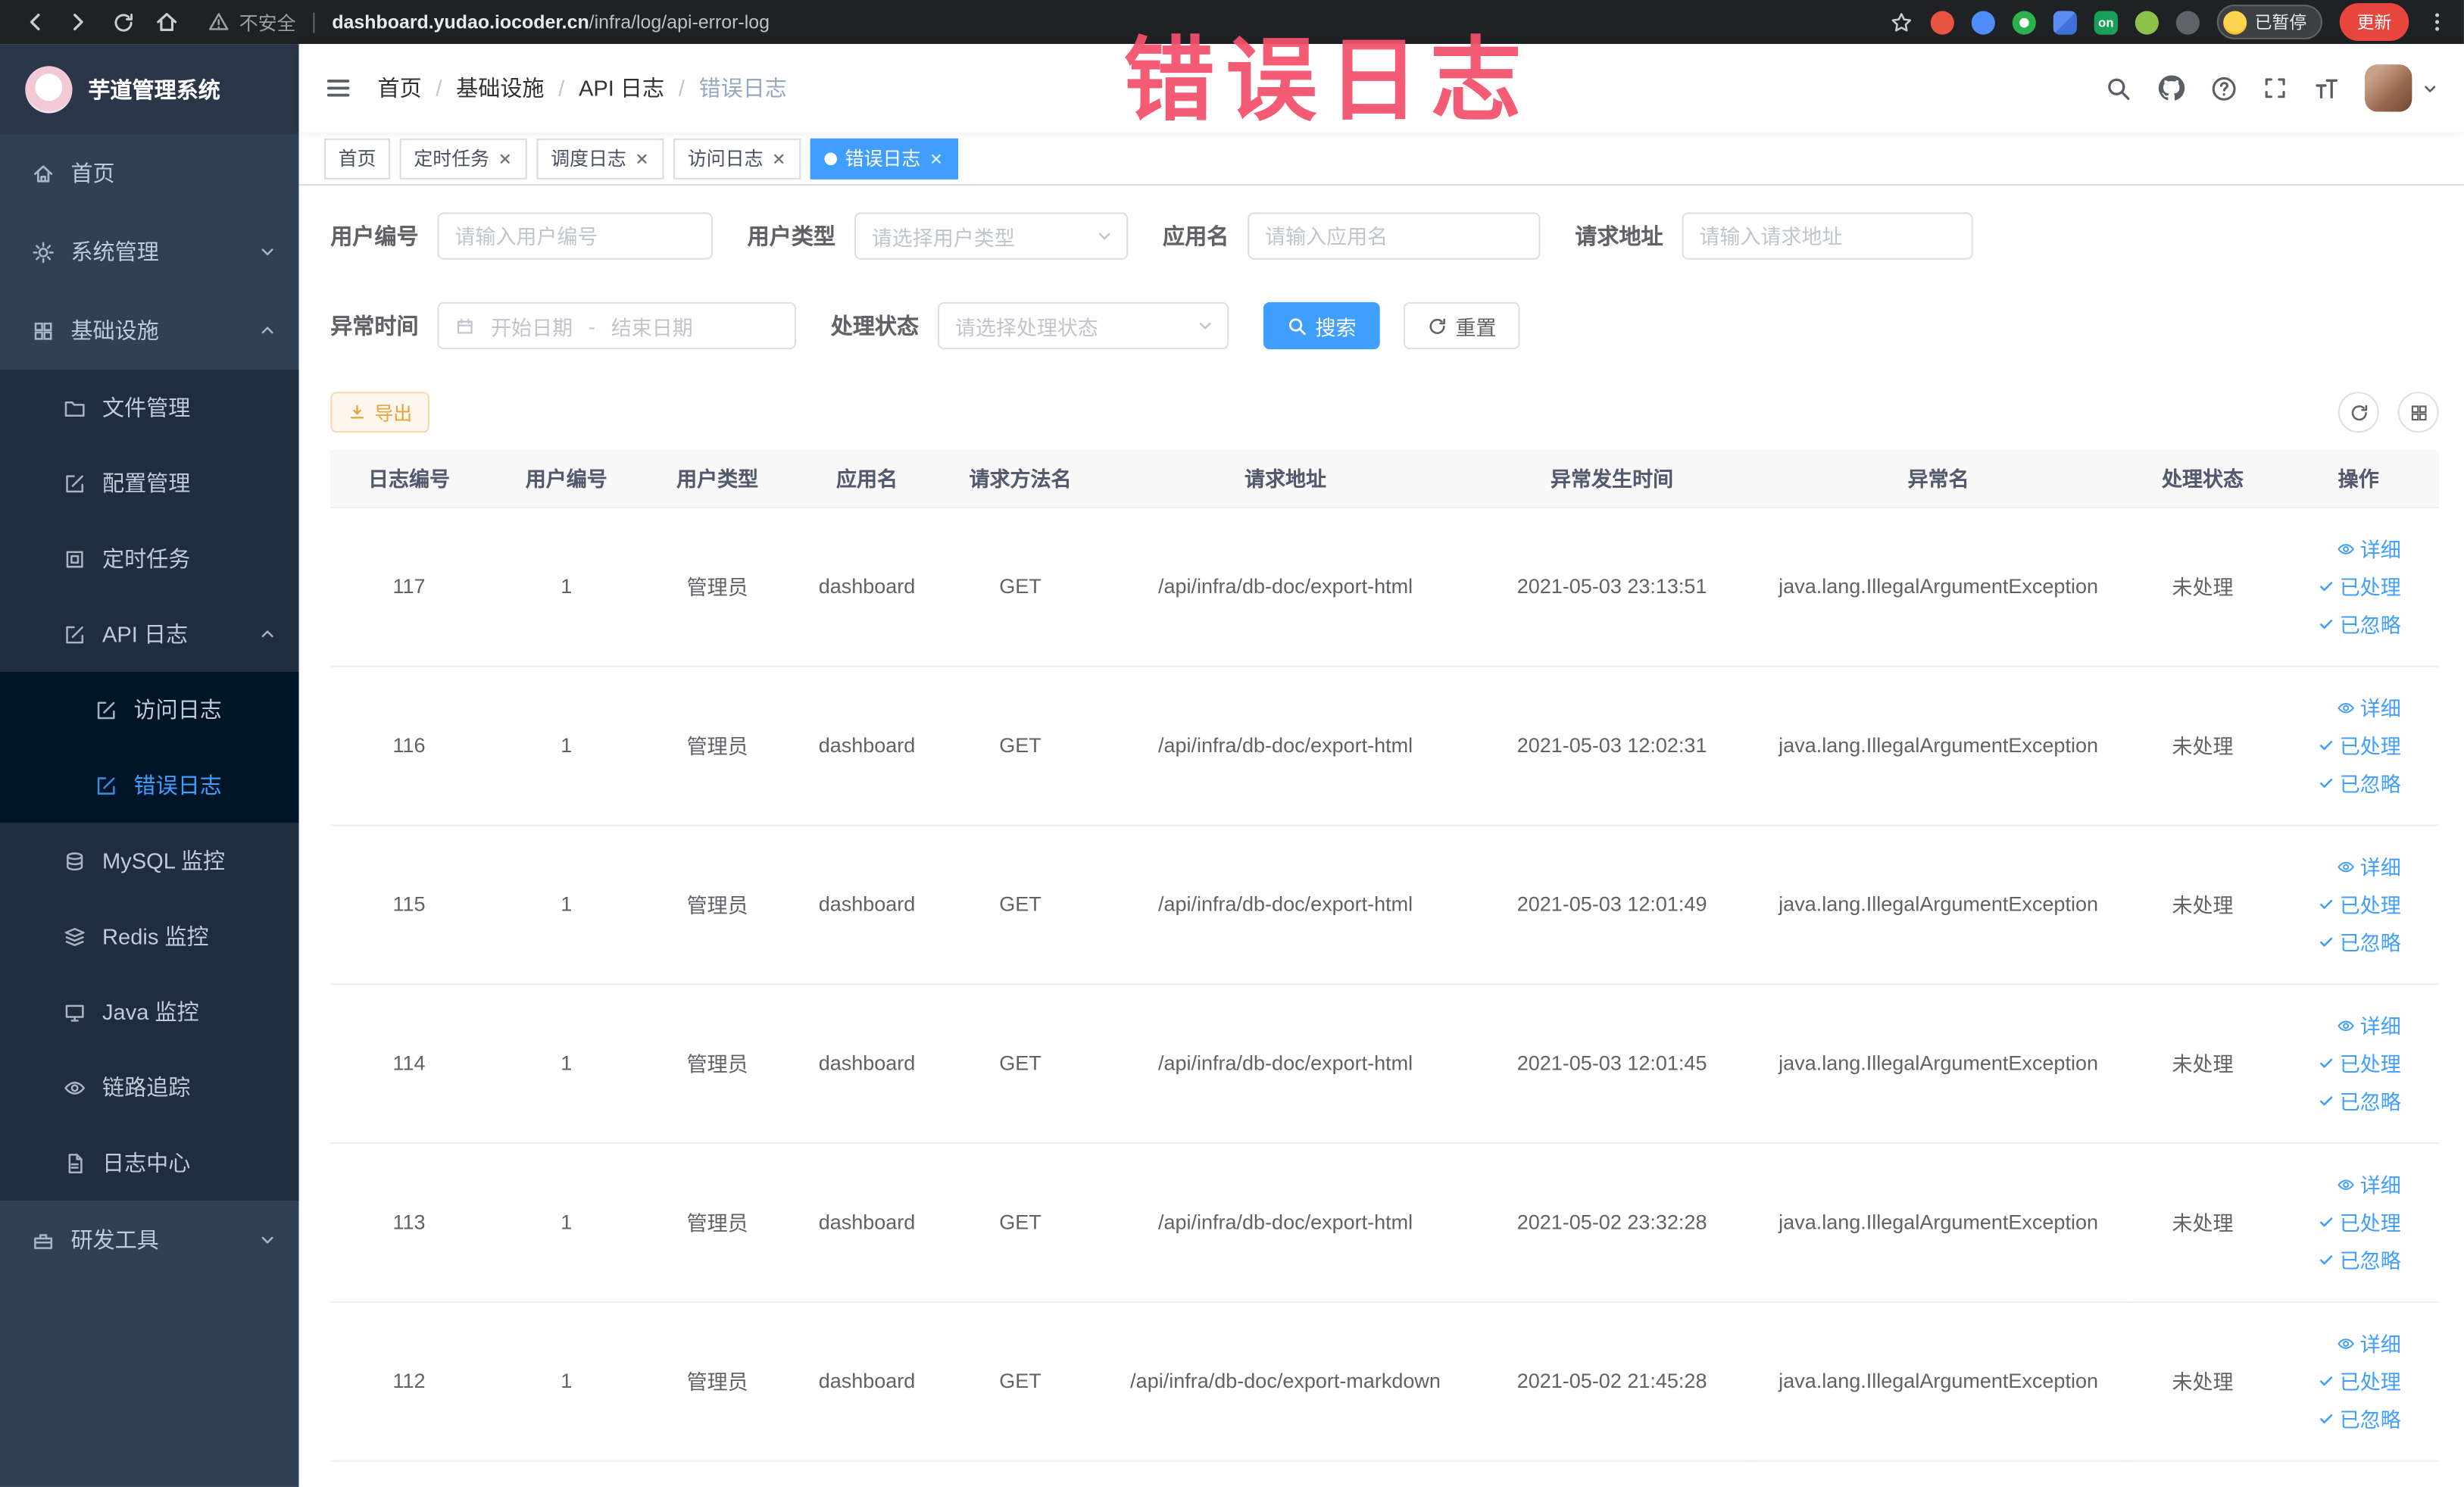 The width and height of the screenshot is (2464, 1487). I want to click on request-url-input, so click(1827, 236).